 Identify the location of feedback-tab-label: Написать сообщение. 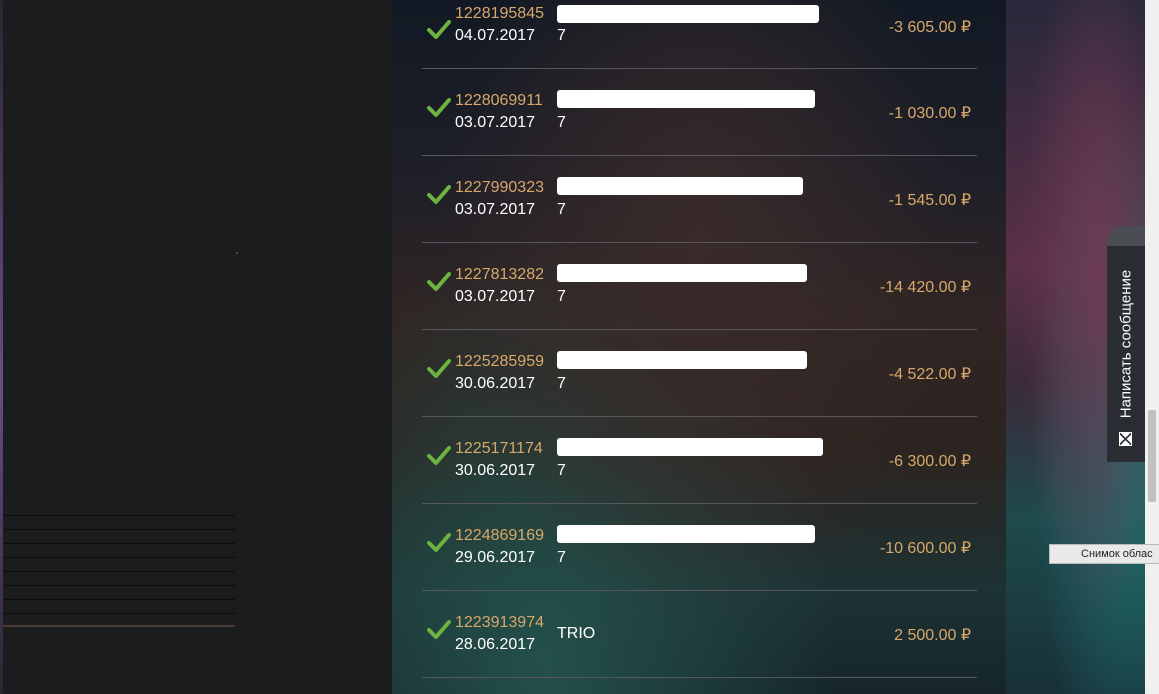
(1126, 344).